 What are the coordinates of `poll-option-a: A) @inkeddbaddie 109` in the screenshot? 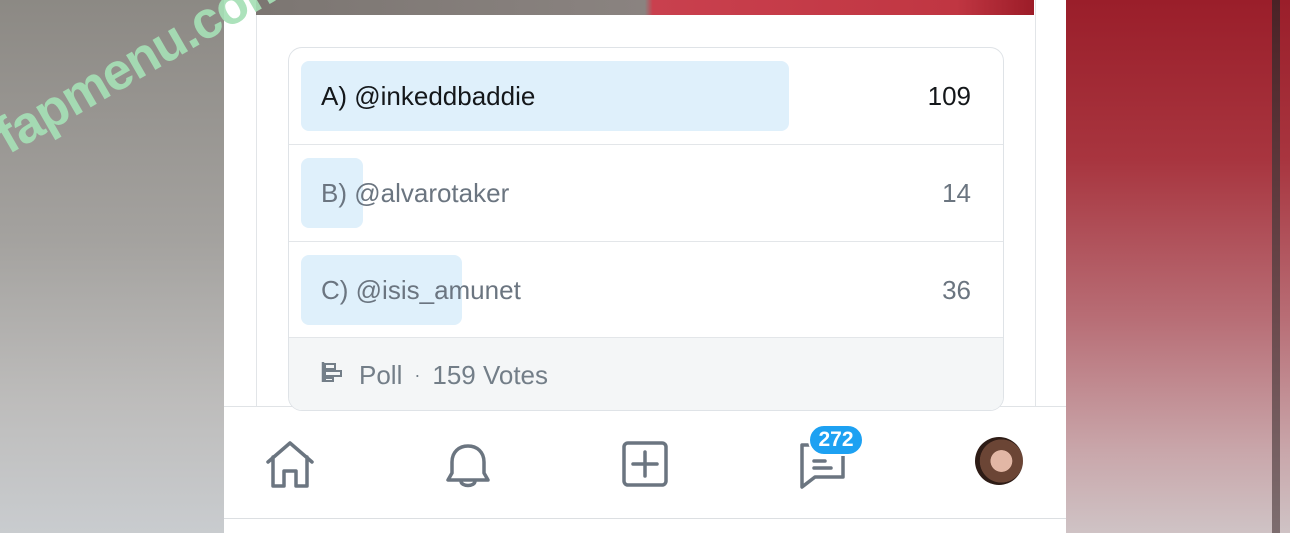 It's located at (646, 96).